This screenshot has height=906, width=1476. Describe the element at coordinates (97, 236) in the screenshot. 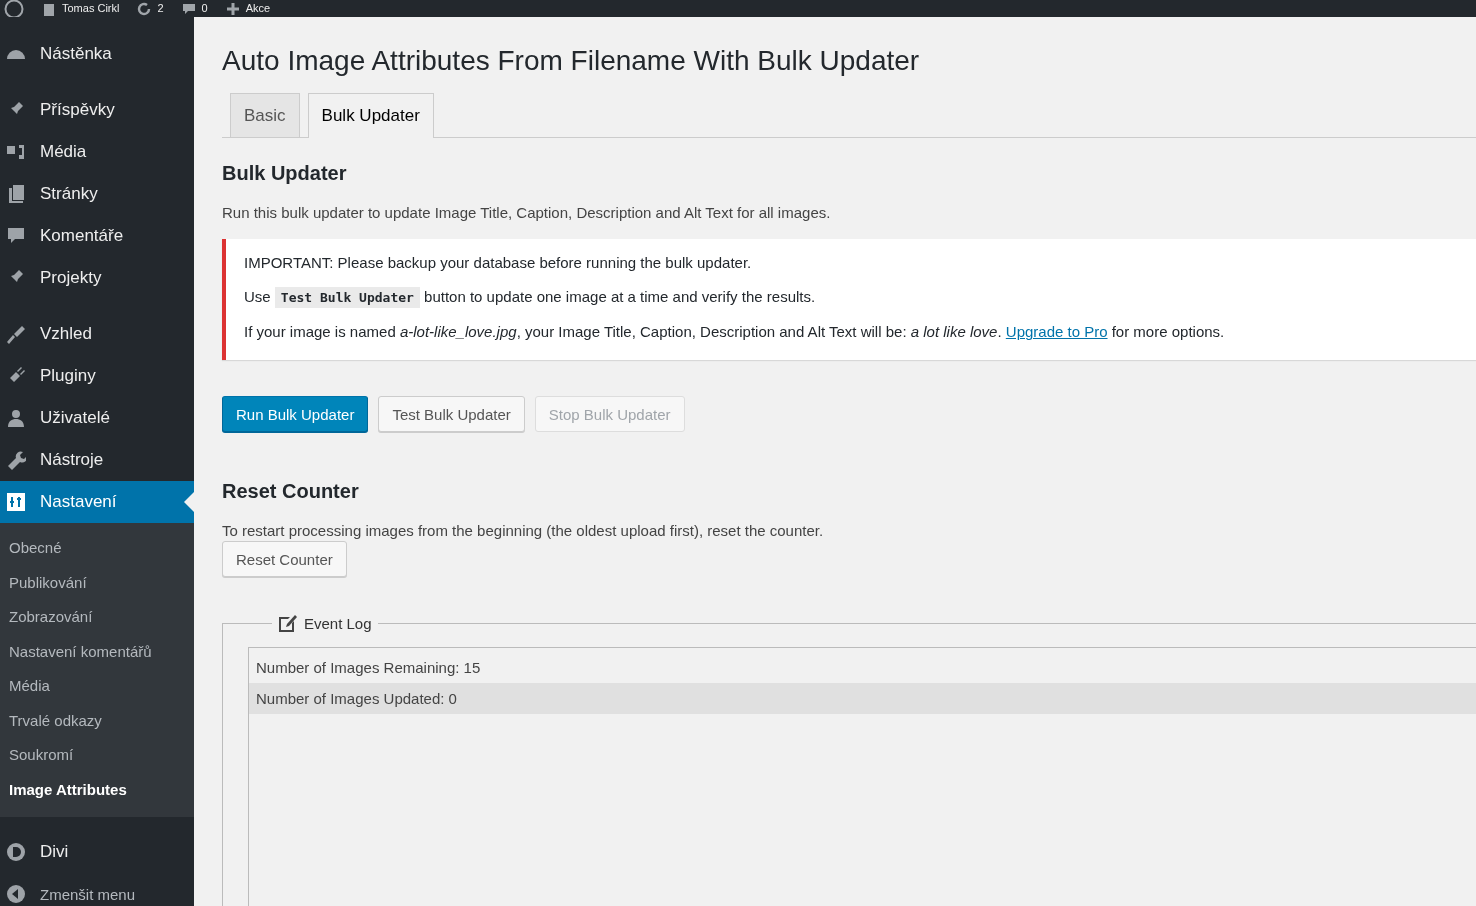

I see `menu-item: Komentáře` at that location.